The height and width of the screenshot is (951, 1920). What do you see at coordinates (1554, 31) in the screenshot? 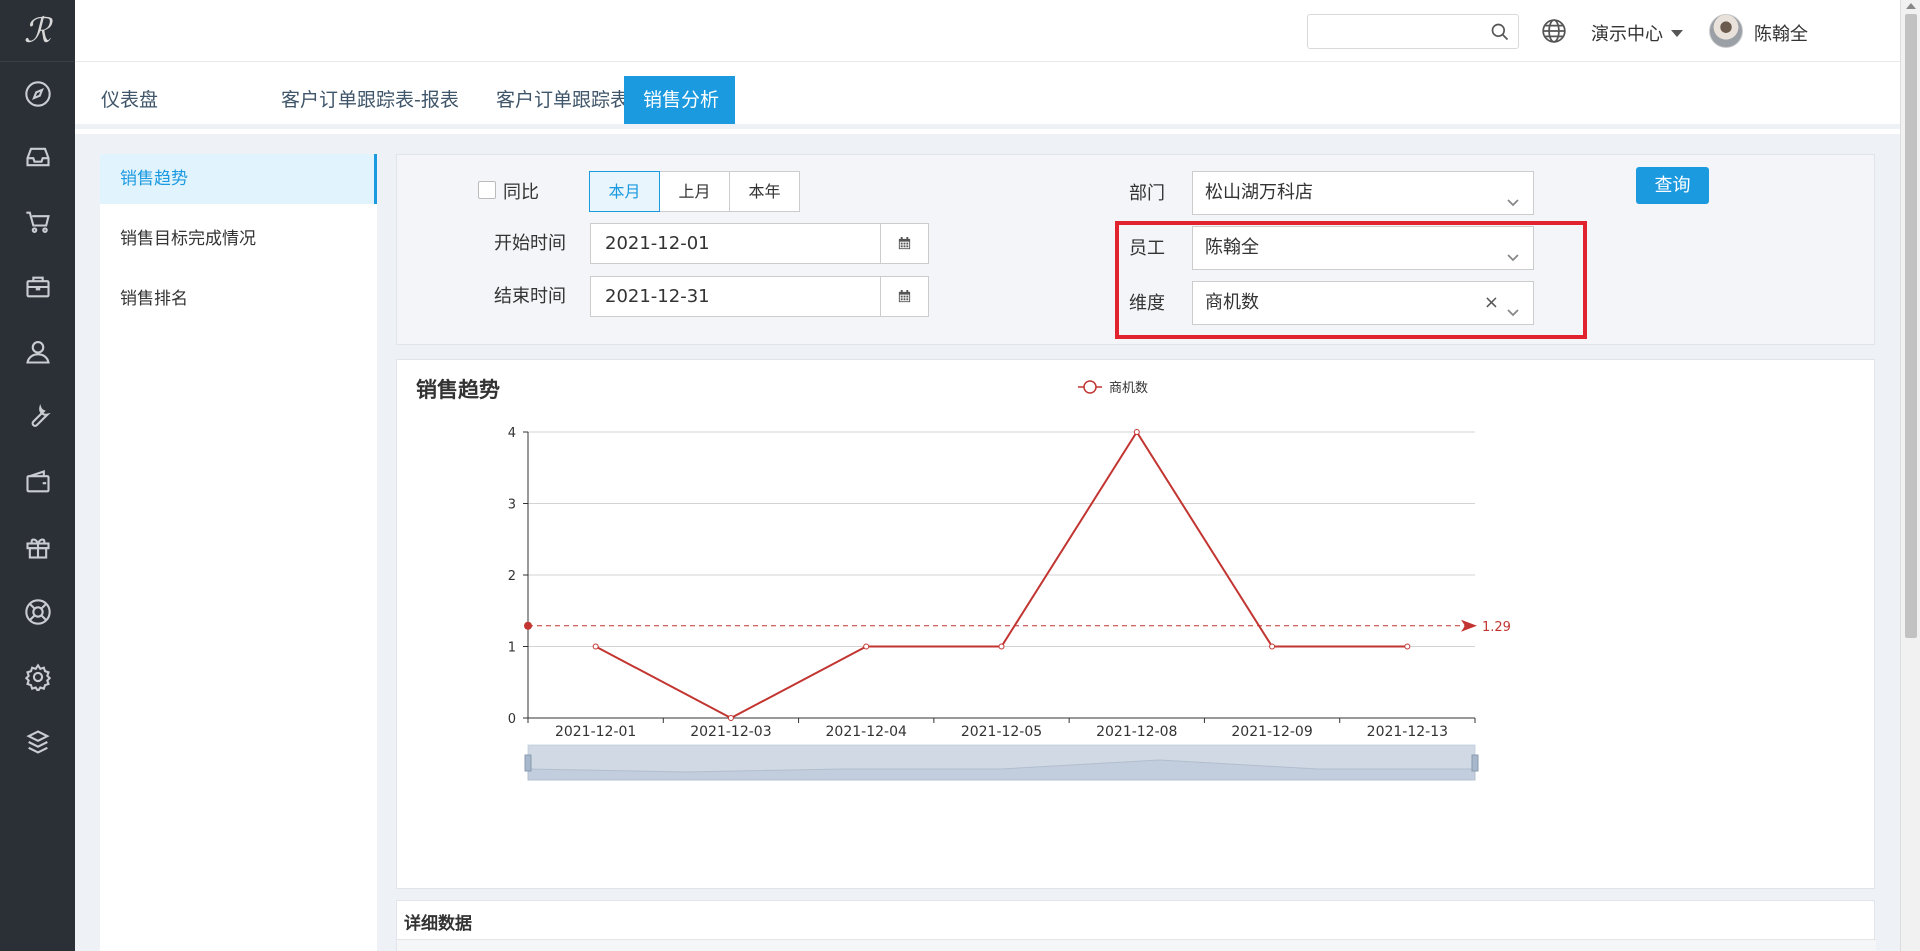
I see `globe-icon` at bounding box center [1554, 31].